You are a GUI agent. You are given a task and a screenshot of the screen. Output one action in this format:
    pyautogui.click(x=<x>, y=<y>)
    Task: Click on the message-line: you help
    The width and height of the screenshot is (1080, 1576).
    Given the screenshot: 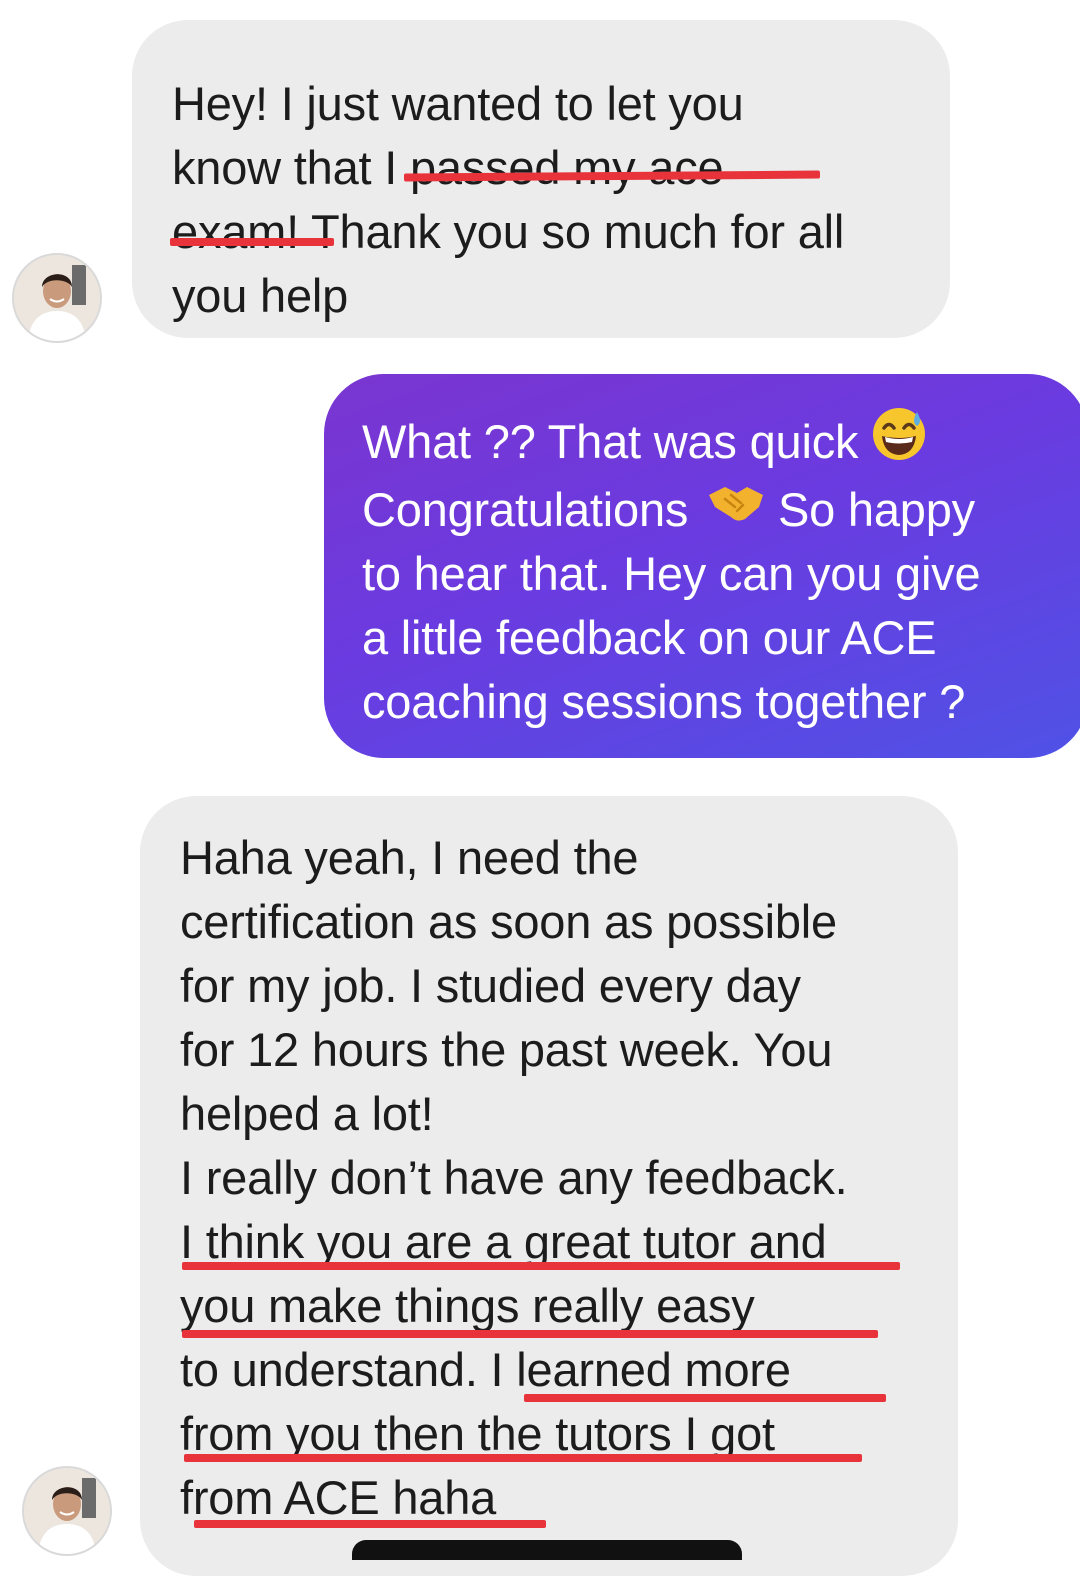 What is the action you would take?
    pyautogui.click(x=260, y=295)
    